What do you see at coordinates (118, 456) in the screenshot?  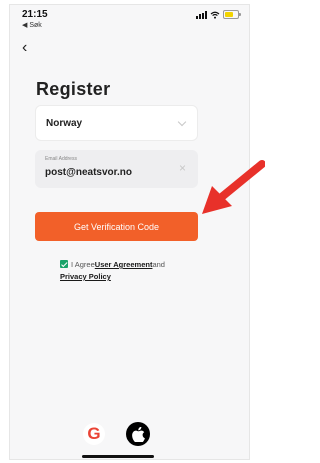 I see `home-indicator` at bounding box center [118, 456].